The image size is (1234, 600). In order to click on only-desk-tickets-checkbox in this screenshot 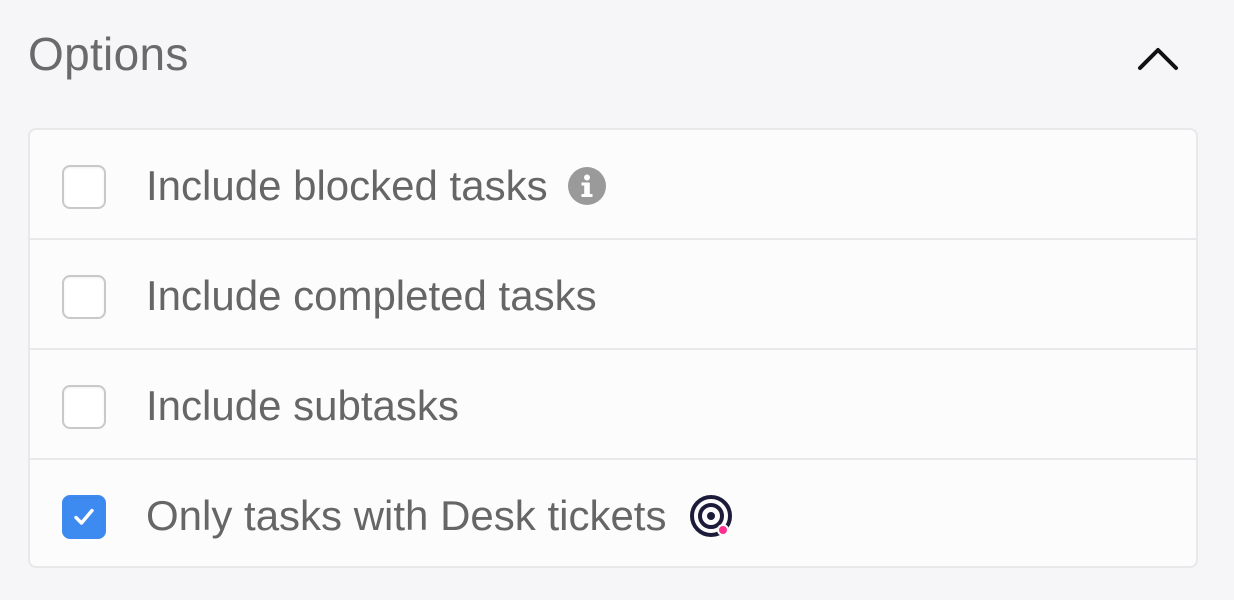, I will do `click(84, 517)`.